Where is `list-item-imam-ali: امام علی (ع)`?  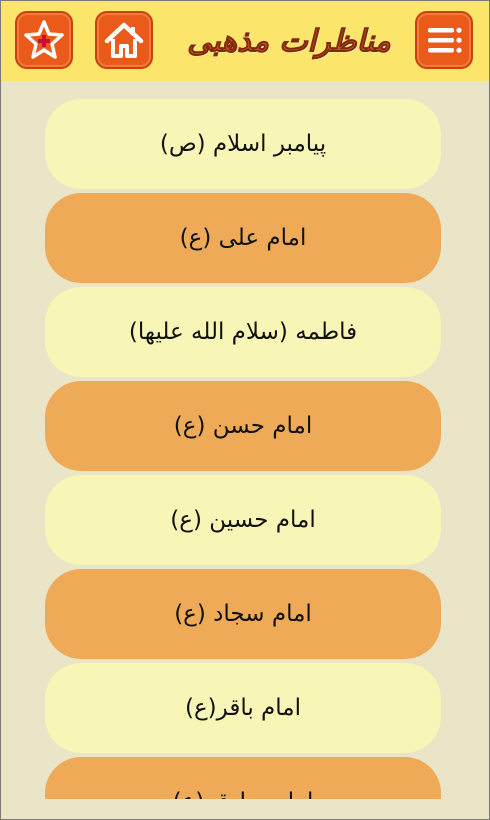 list-item-imam-ali: امام علی (ع) is located at coordinates (243, 238).